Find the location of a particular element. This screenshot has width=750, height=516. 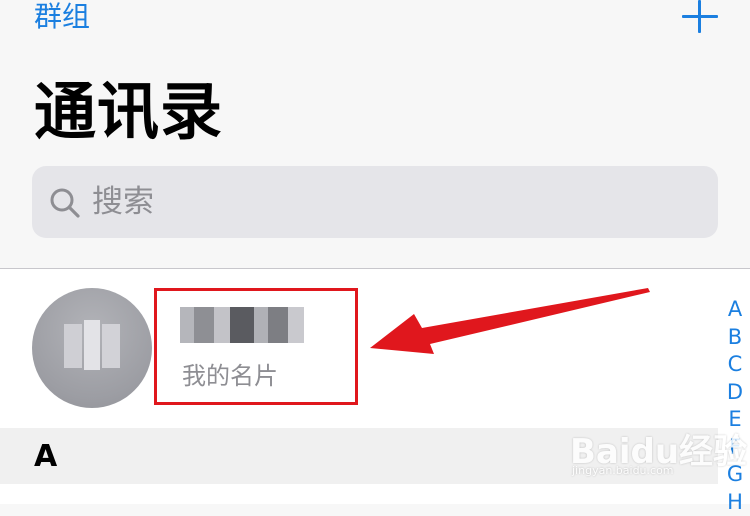

watermark-sub: jingyan.baidu.com is located at coordinates (623, 470).